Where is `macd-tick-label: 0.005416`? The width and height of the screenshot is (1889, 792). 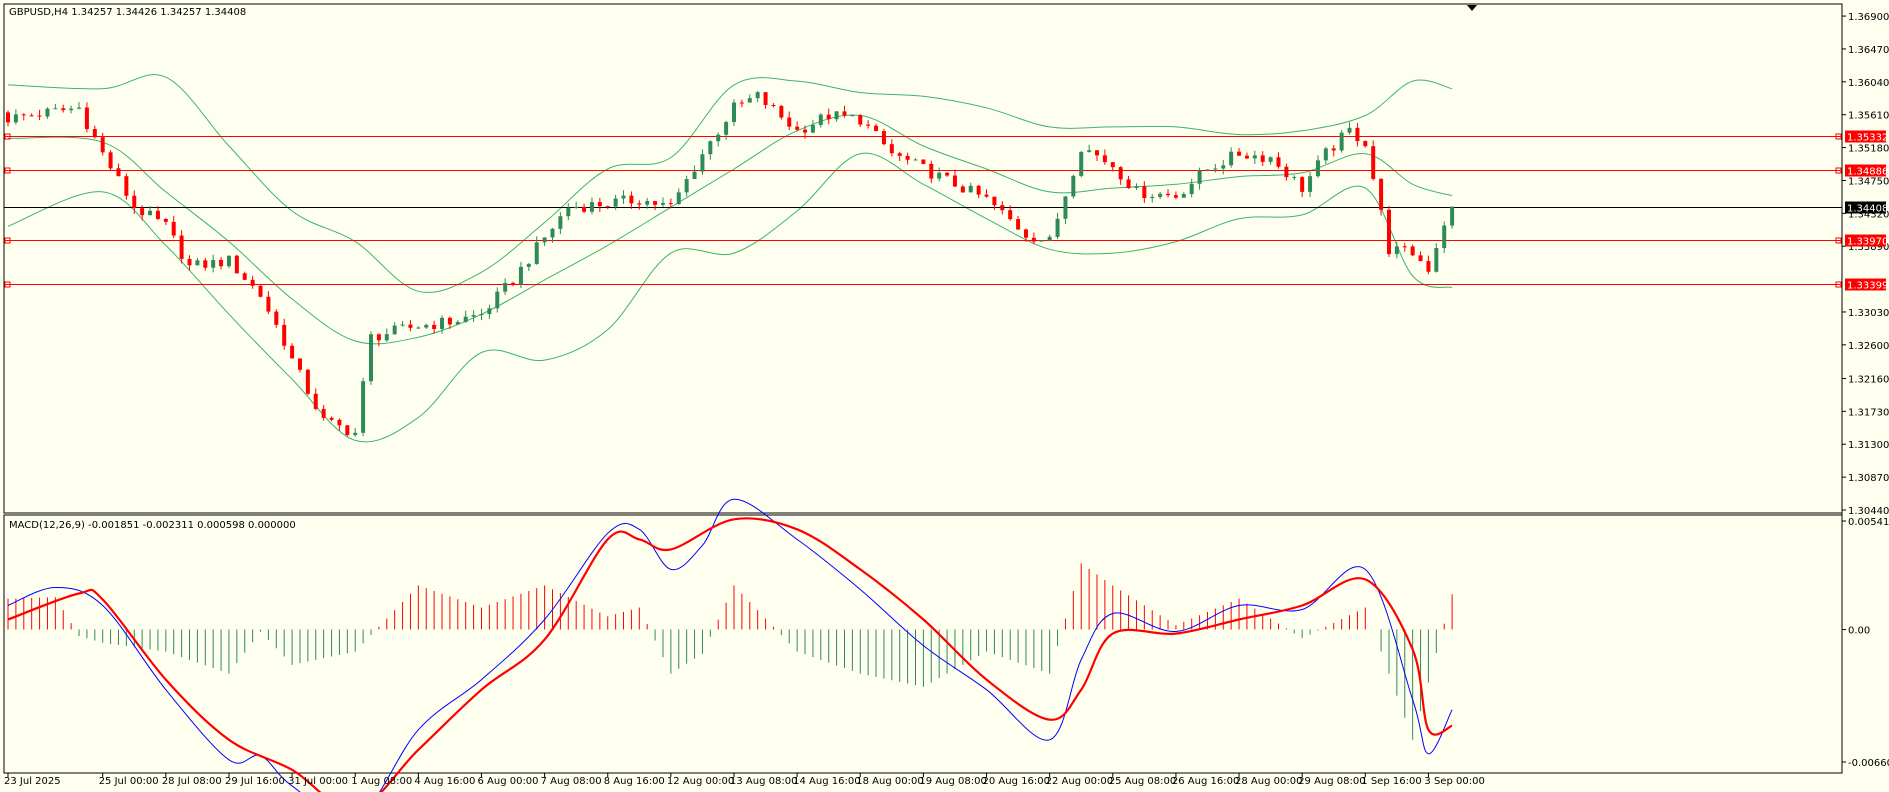 macd-tick-label: 0.005416 is located at coordinates (1868, 522).